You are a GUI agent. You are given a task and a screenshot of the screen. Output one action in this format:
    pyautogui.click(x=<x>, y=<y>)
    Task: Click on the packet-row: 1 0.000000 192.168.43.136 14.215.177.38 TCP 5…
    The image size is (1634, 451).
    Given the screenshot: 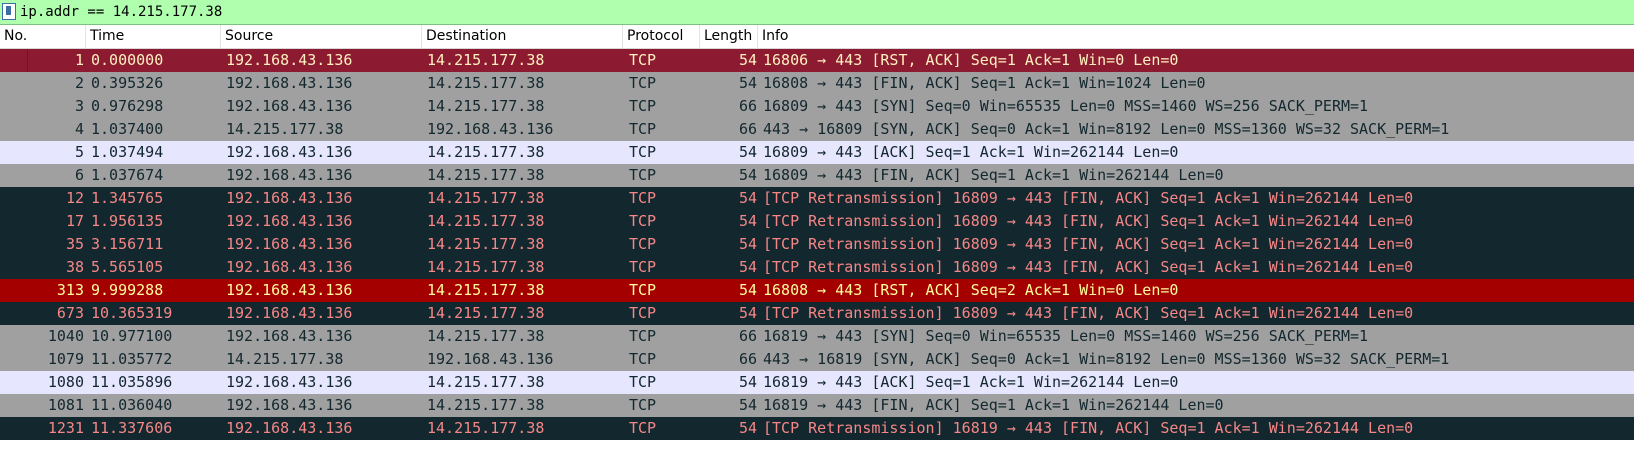 What is the action you would take?
    pyautogui.click(x=817, y=60)
    